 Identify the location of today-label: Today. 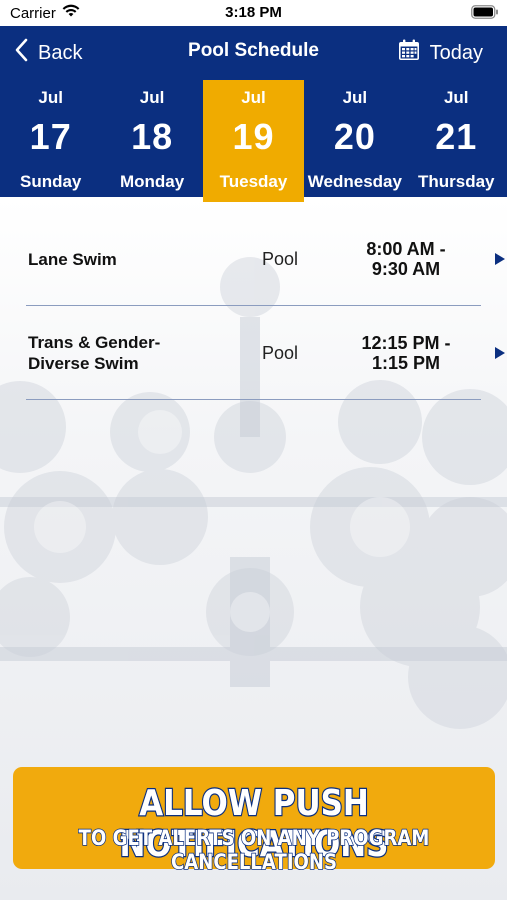
(456, 52).